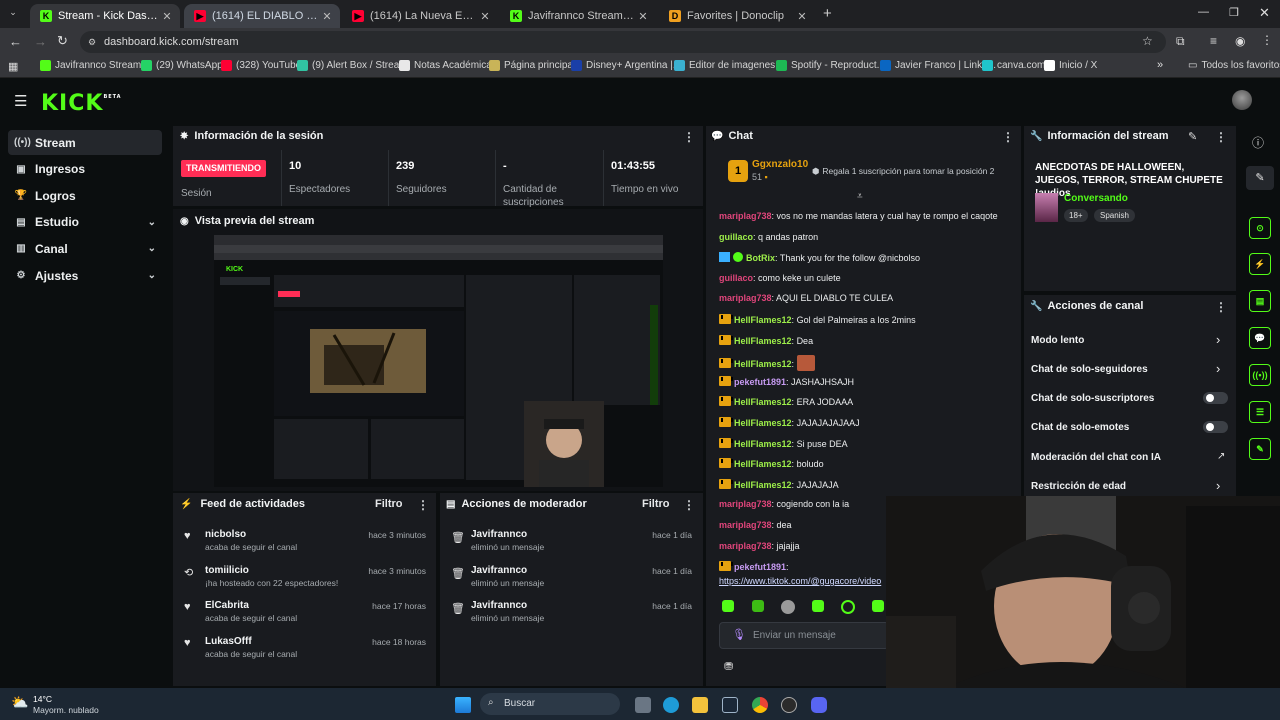 This screenshot has width=1280, height=720. What do you see at coordinates (1008, 137) in the screenshot?
I see `chat-menu-icon: ⋮` at bounding box center [1008, 137].